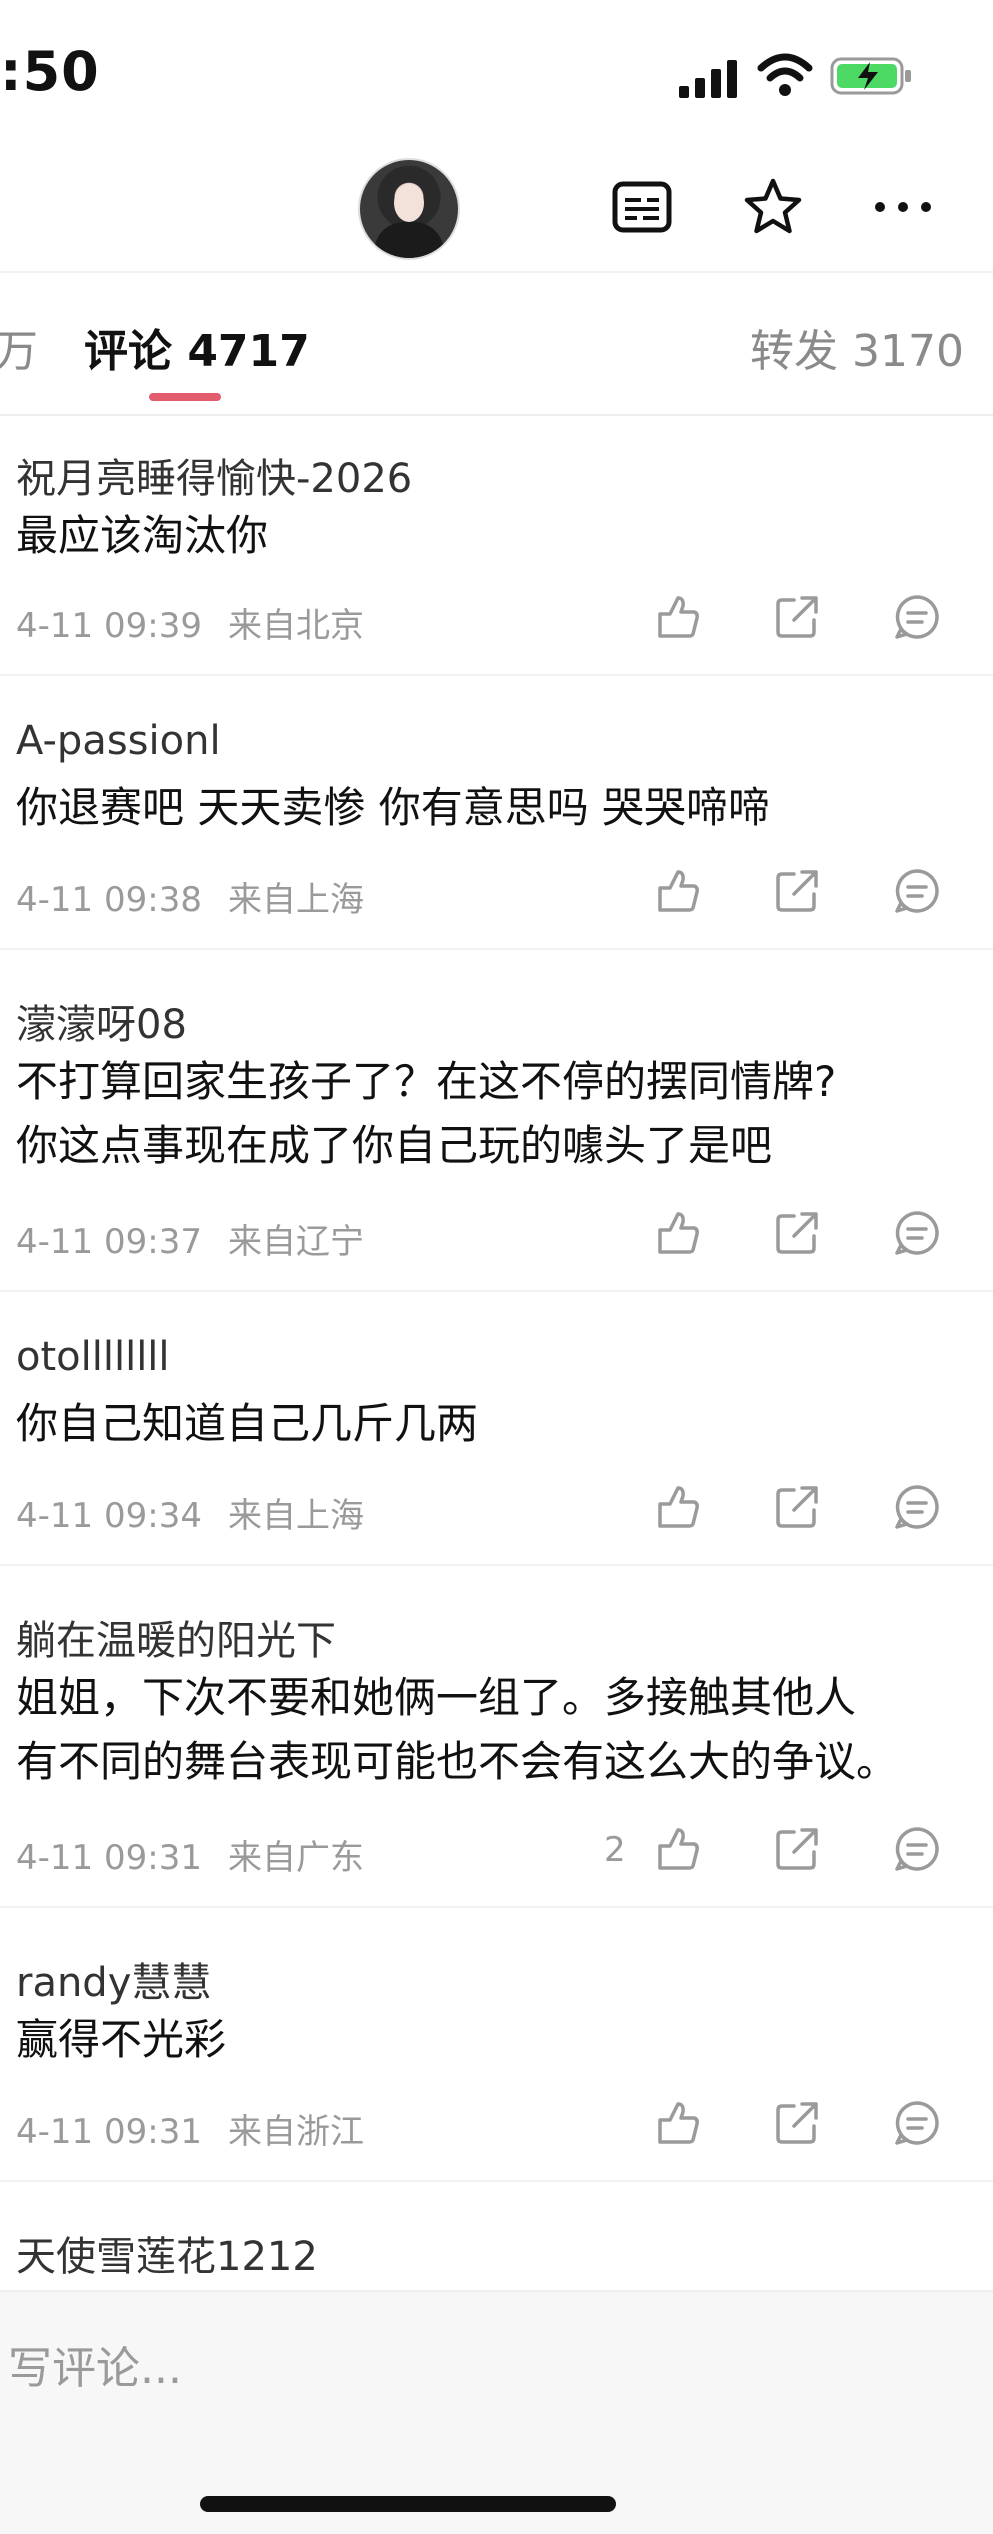 Image resolution: width=993 pixels, height=2534 pixels. Describe the element at coordinates (496, 343) in the screenshot. I see `tabs: 万 评论 4717 转发 3170` at that location.